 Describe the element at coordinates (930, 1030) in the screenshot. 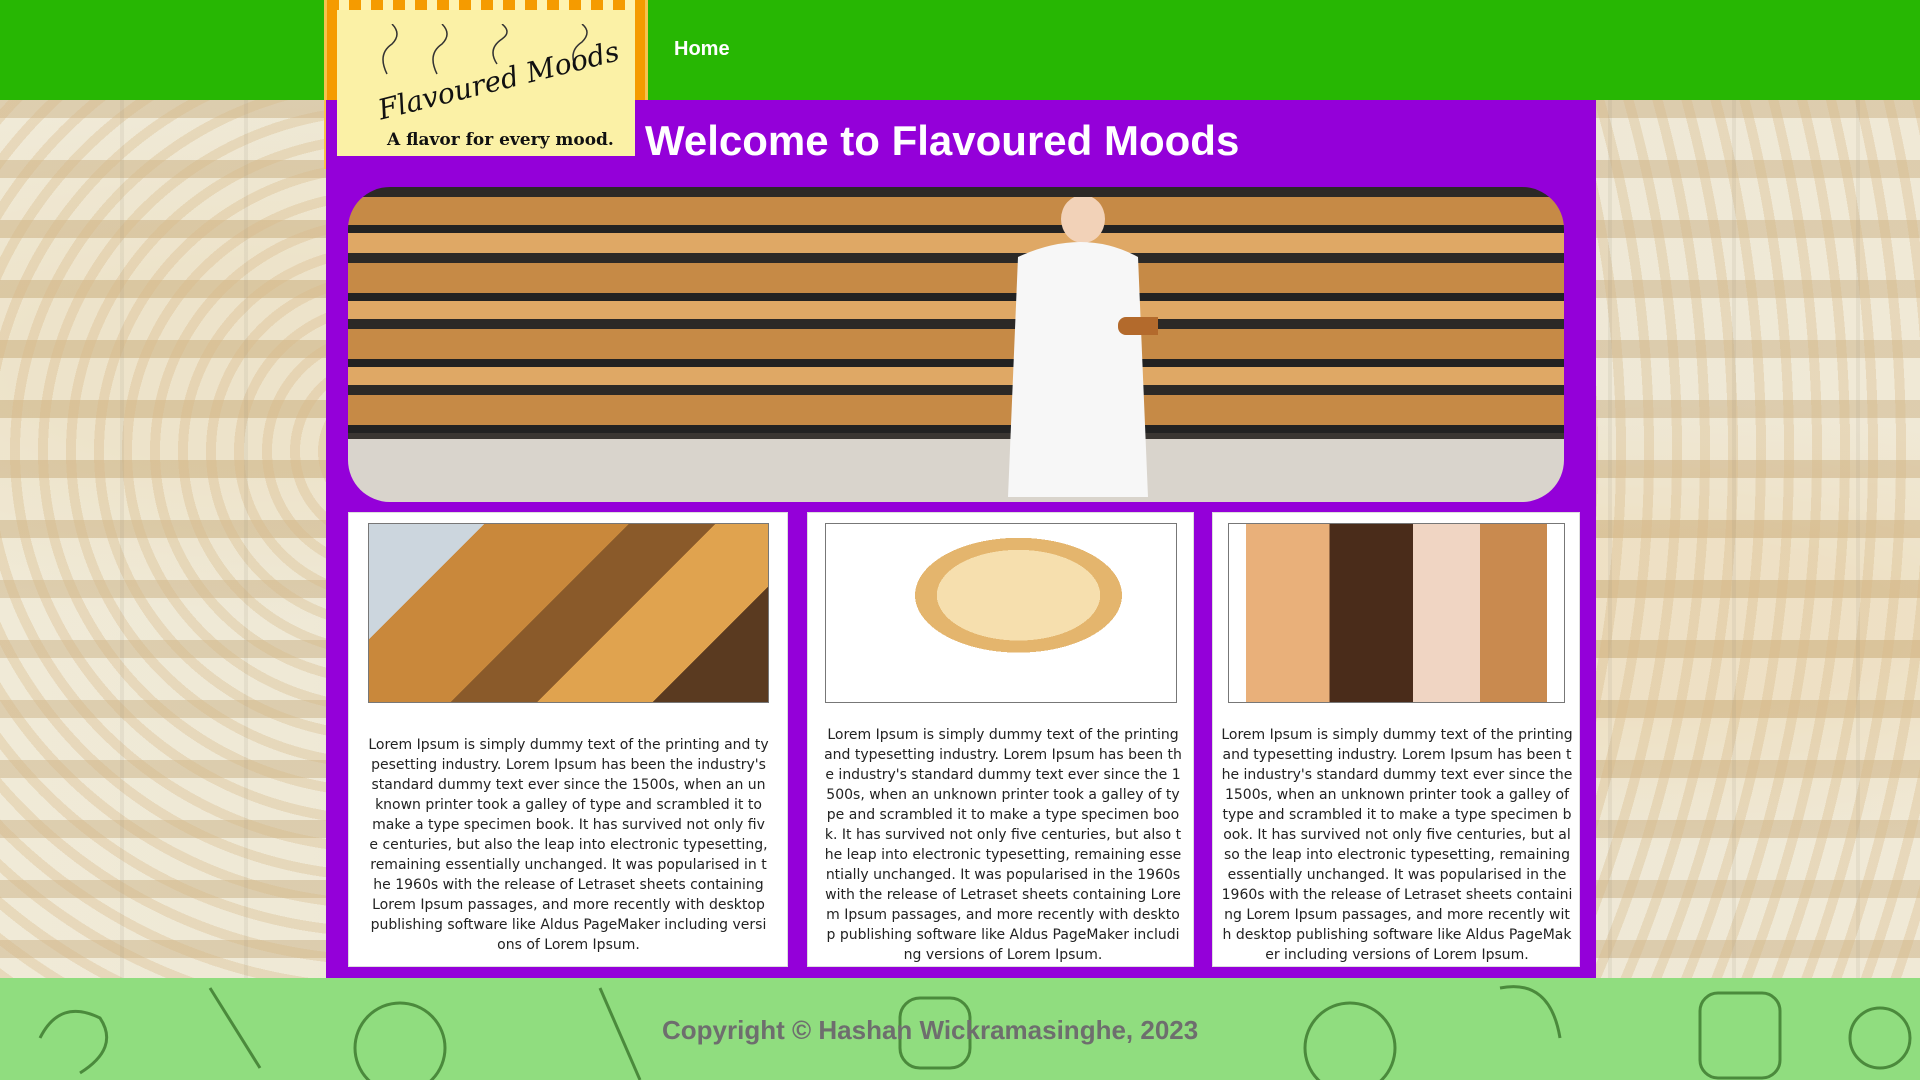

I see `copyright-text: Copyright © Hashan Wickramasinghe, 2023` at that location.